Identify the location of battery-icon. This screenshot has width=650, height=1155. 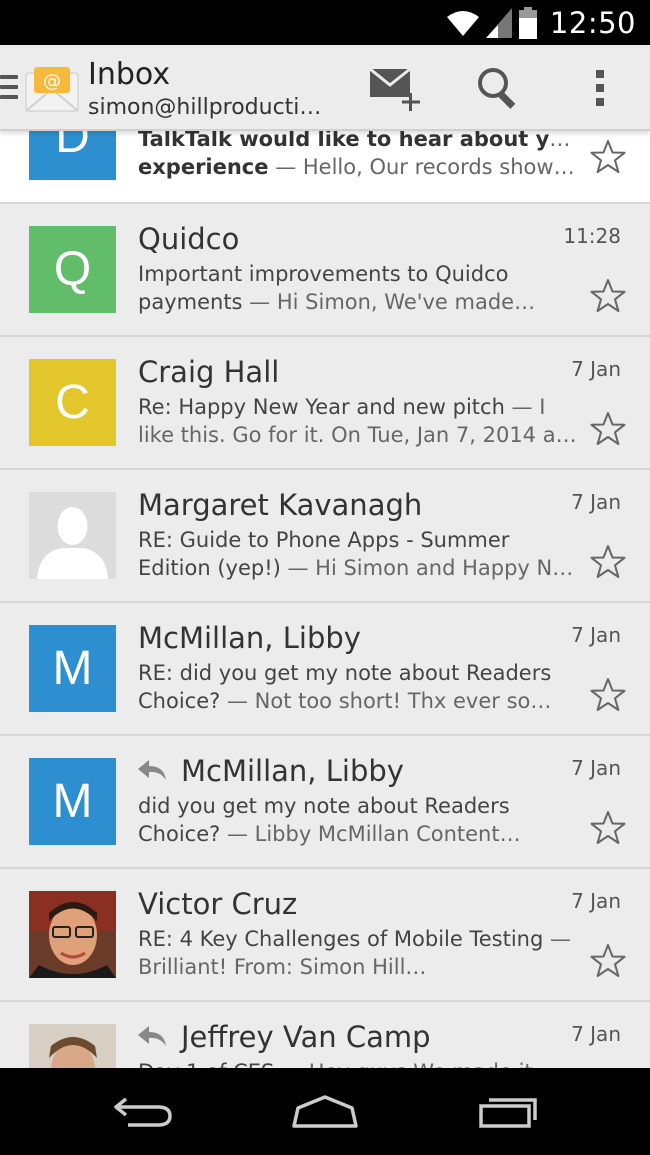
(527, 23).